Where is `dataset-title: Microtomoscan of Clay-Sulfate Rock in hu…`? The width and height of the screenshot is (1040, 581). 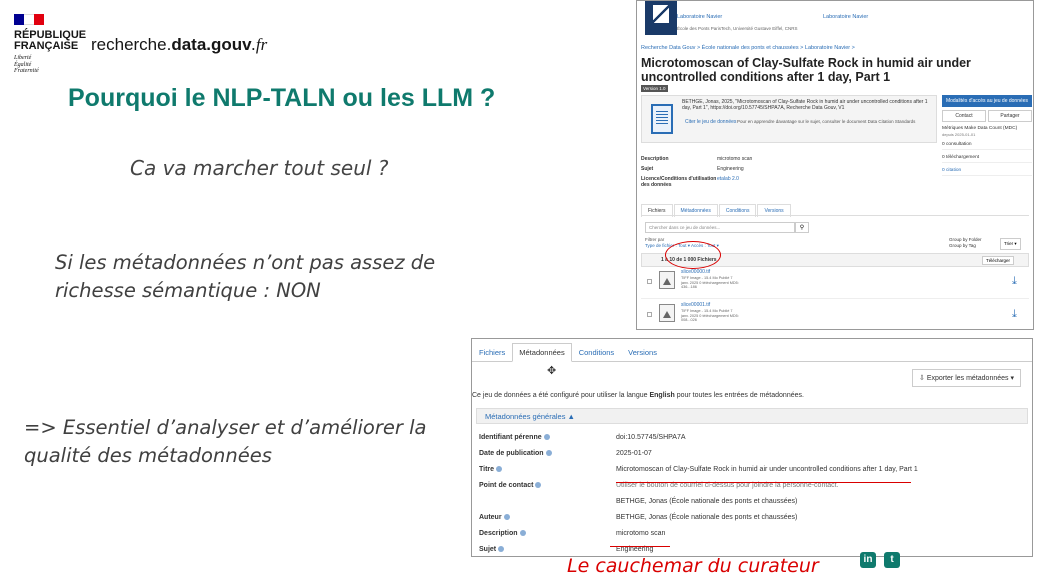
dataset-title: Microtomoscan of Clay-Sulfate Rock in hu… is located at coordinates (806, 70).